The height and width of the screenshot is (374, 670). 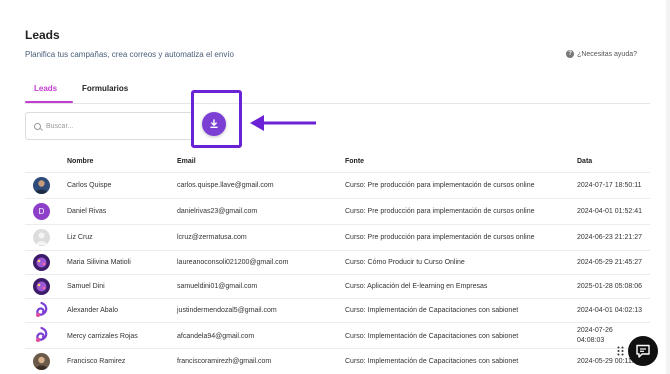 What do you see at coordinates (405, 262) in the screenshot?
I see `lead-source: Curso: Cómo Producir tu Curso Online` at bounding box center [405, 262].